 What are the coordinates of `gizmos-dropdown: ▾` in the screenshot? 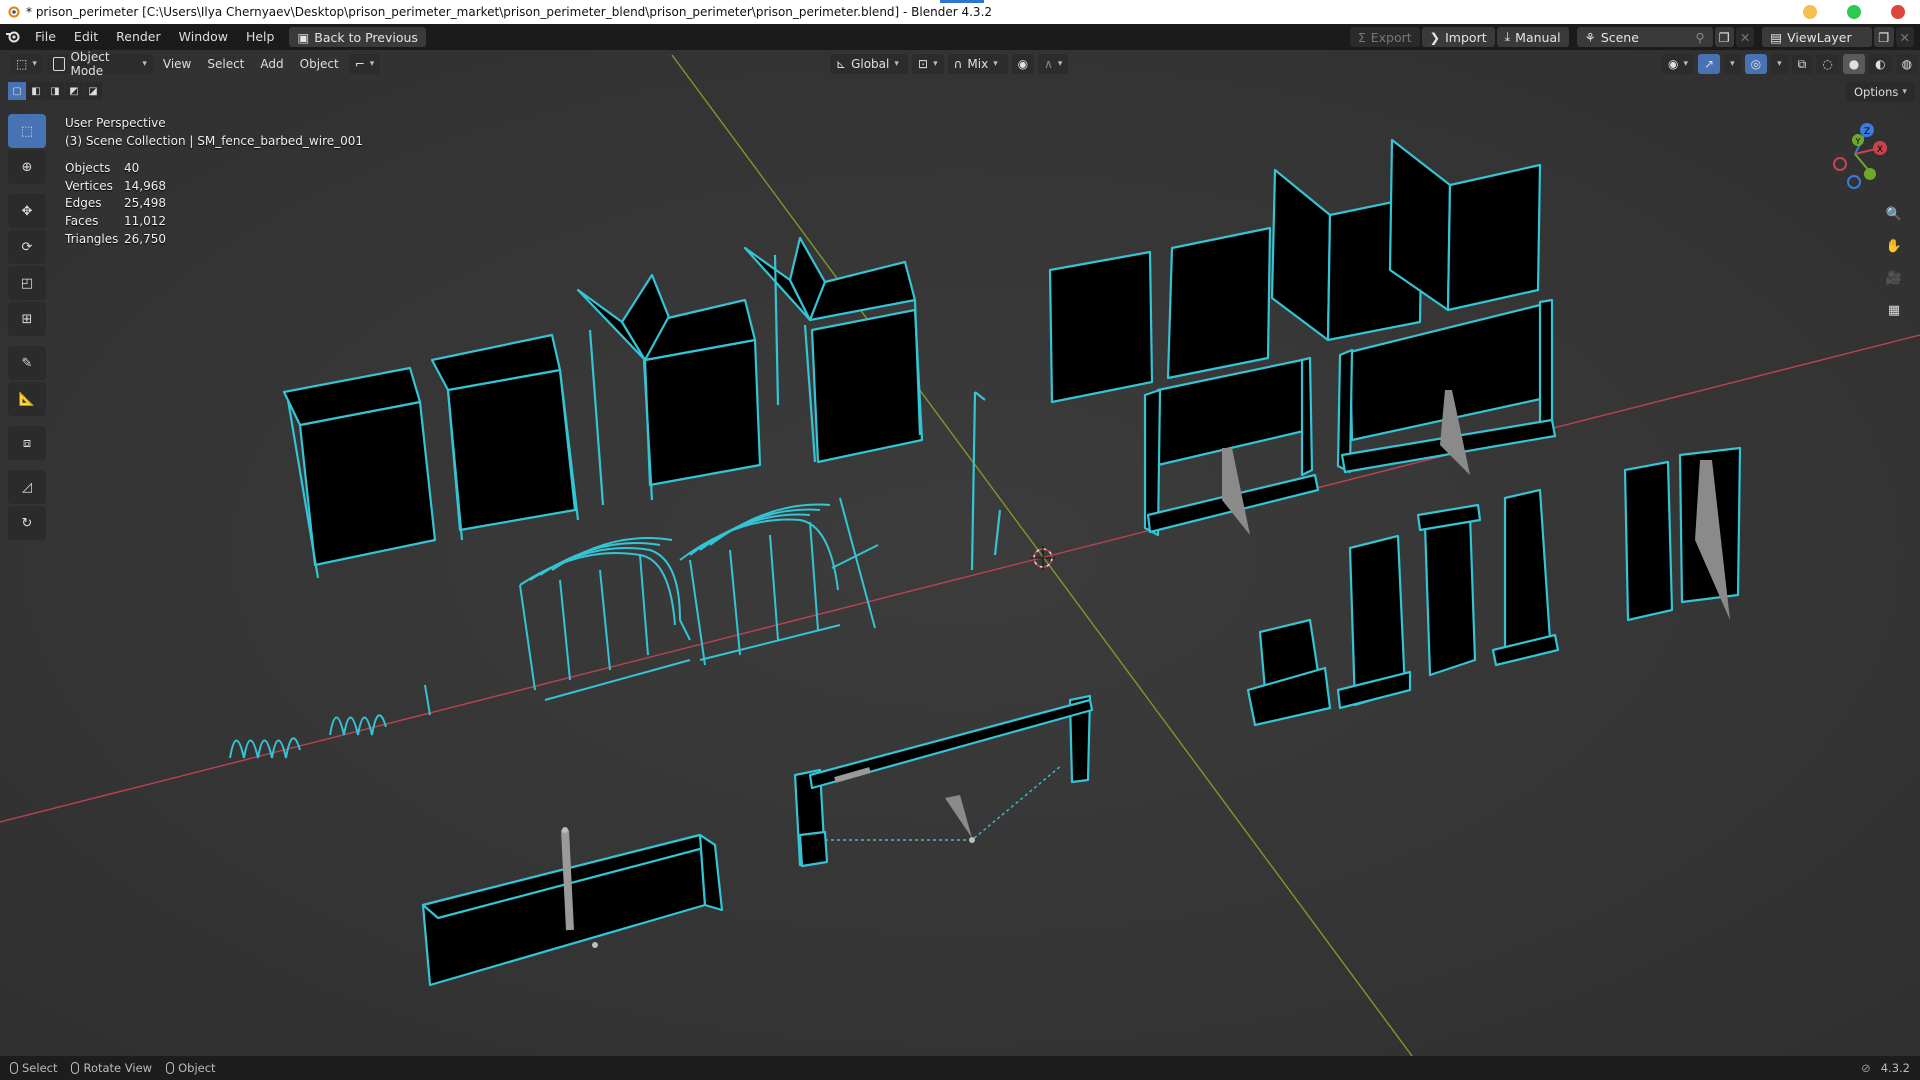 It's located at (1732, 64).